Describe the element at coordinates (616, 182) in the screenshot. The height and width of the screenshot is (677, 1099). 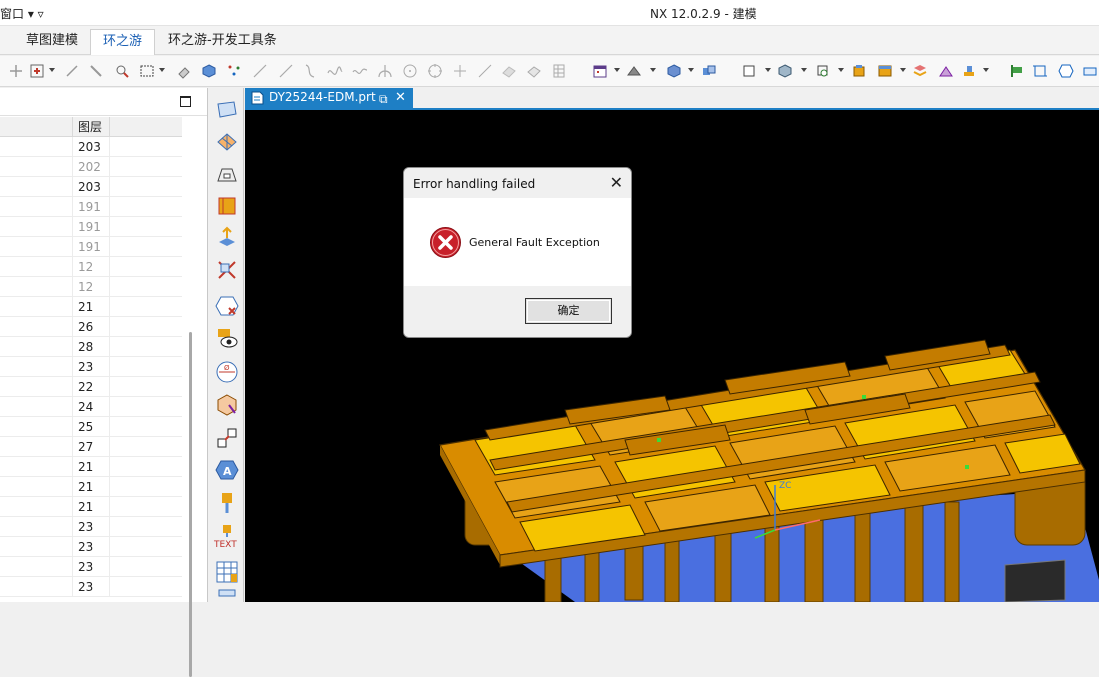
I see `dialog-close-icon: ✕` at that location.